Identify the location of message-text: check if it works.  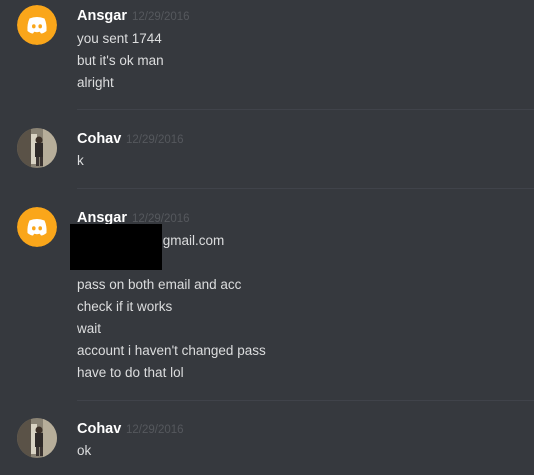
(125, 306).